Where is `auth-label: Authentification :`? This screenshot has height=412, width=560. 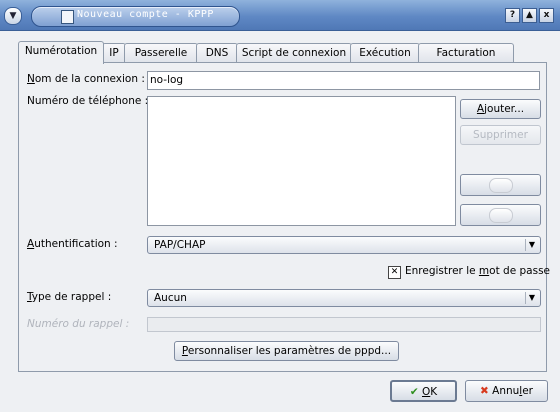
auth-label: Authentification : is located at coordinates (72, 244).